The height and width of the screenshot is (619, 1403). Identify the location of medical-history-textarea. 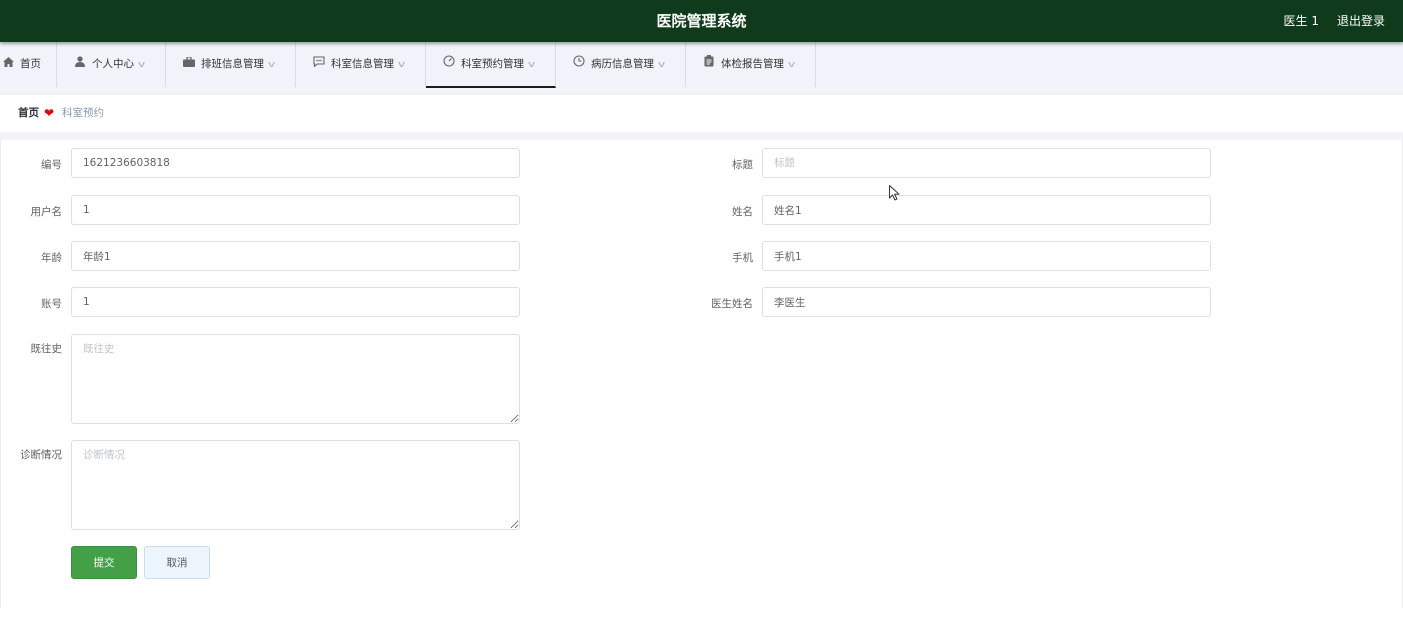
(295, 379).